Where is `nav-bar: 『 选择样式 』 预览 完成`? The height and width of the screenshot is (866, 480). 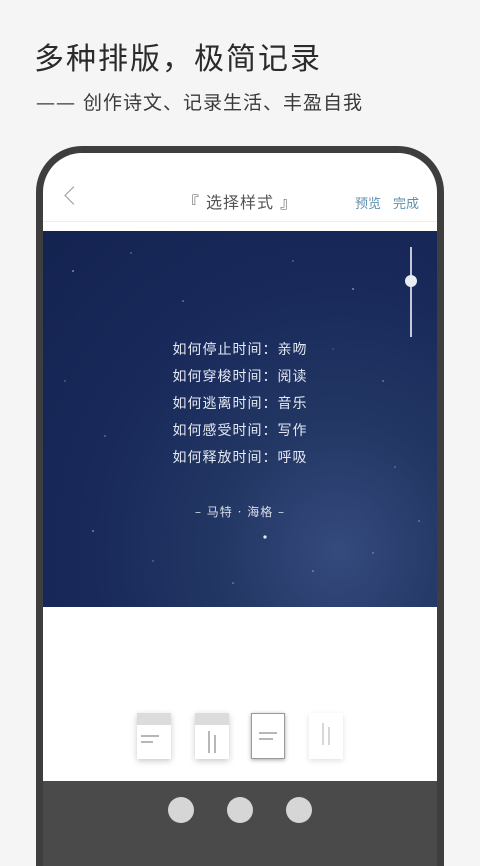 nav-bar: 『 选择样式 』 预览 完成 is located at coordinates (240, 187).